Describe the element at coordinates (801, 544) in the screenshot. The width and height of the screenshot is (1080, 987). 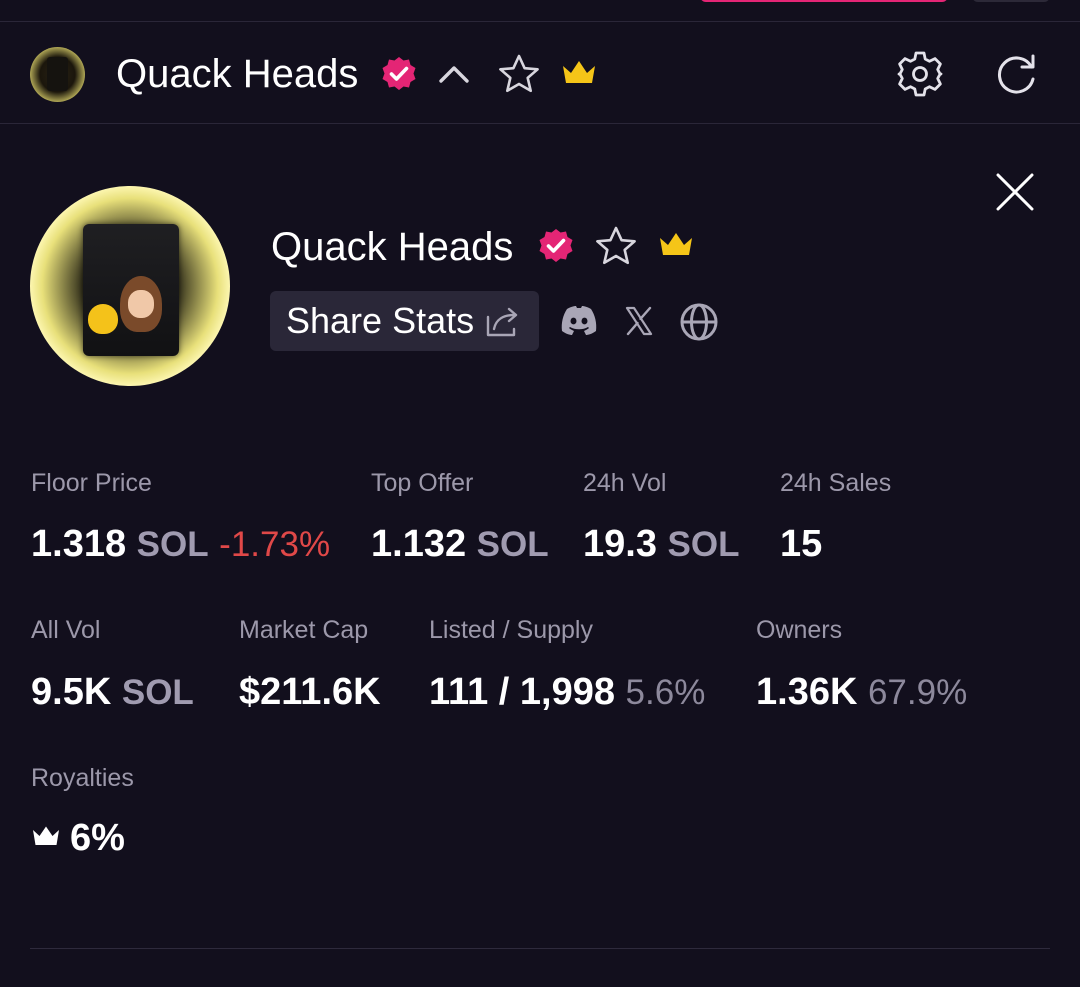
I see `stat-value-24h-sales: 15` at that location.